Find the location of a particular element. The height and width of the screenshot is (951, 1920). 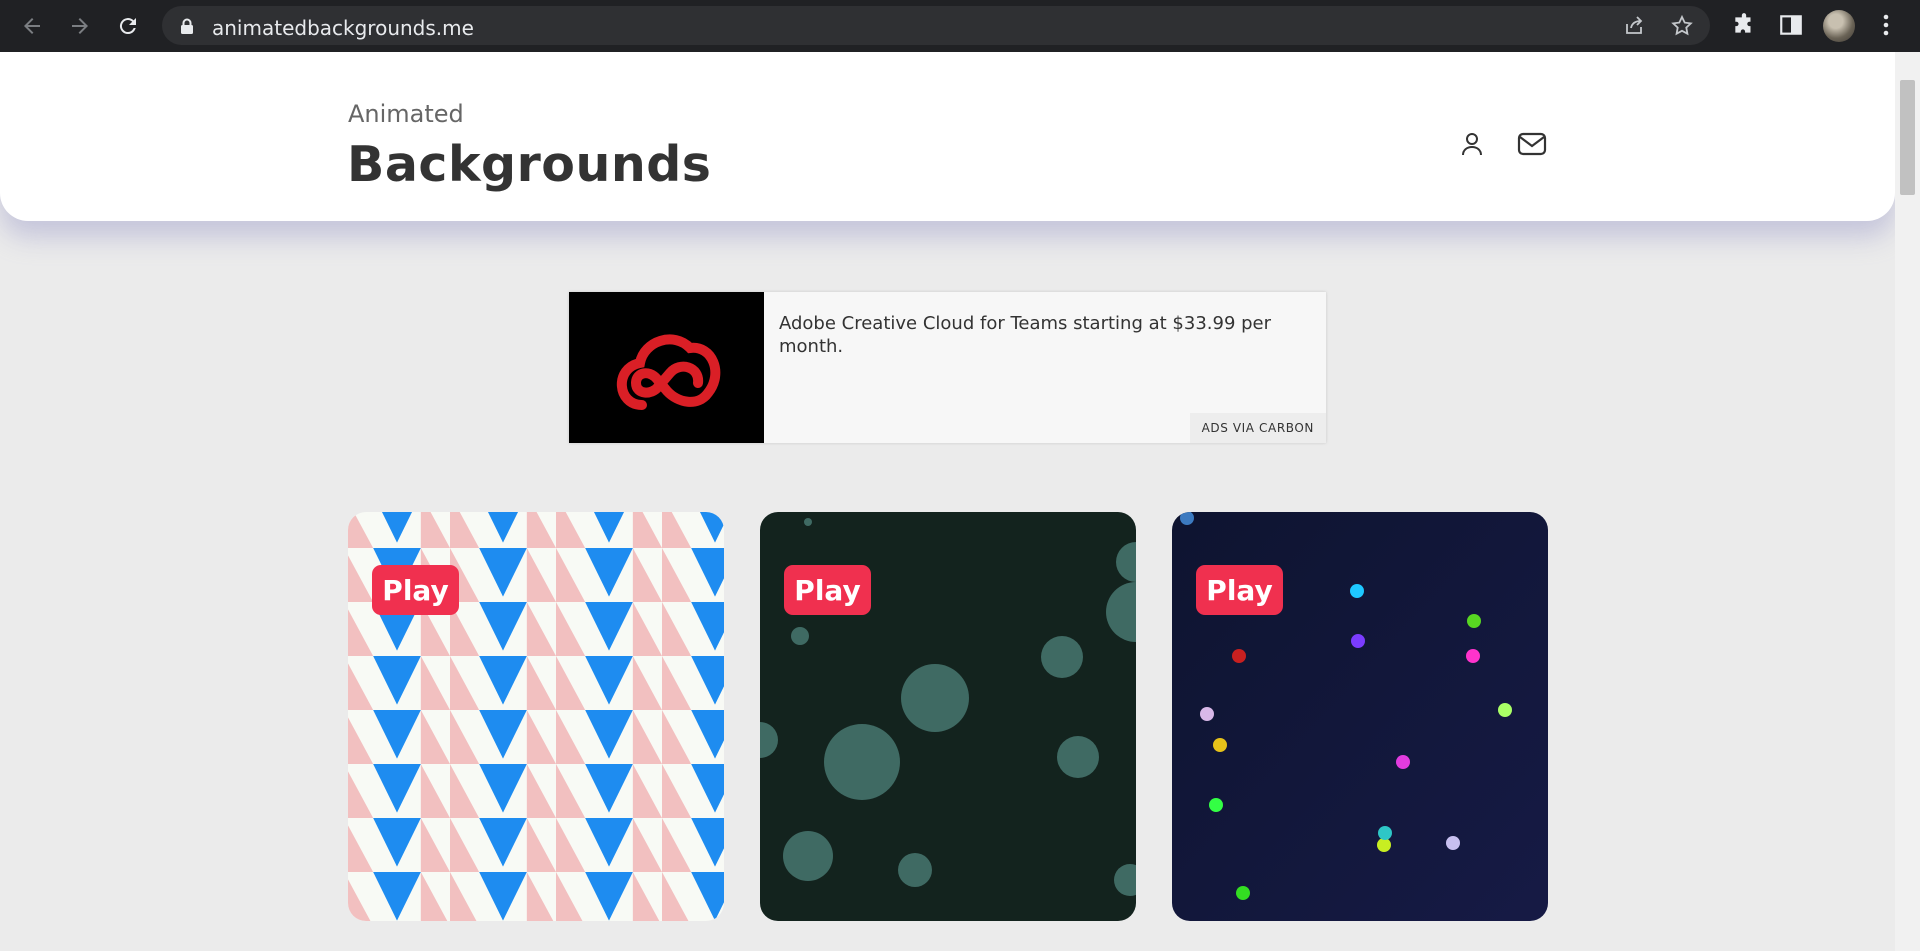

user-icon is located at coordinates (1472, 144).